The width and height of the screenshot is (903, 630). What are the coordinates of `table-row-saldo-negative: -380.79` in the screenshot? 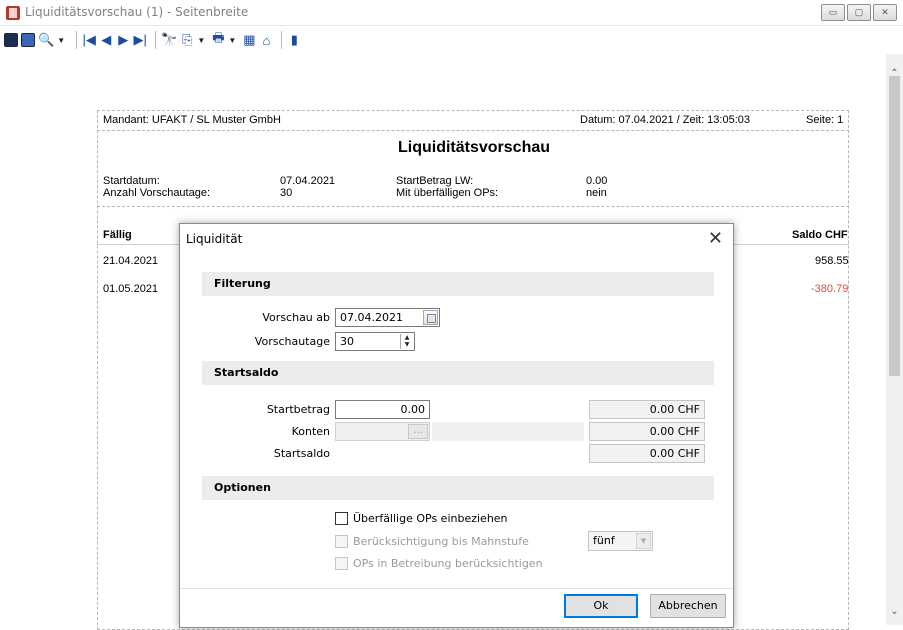 It's located at (830, 289).